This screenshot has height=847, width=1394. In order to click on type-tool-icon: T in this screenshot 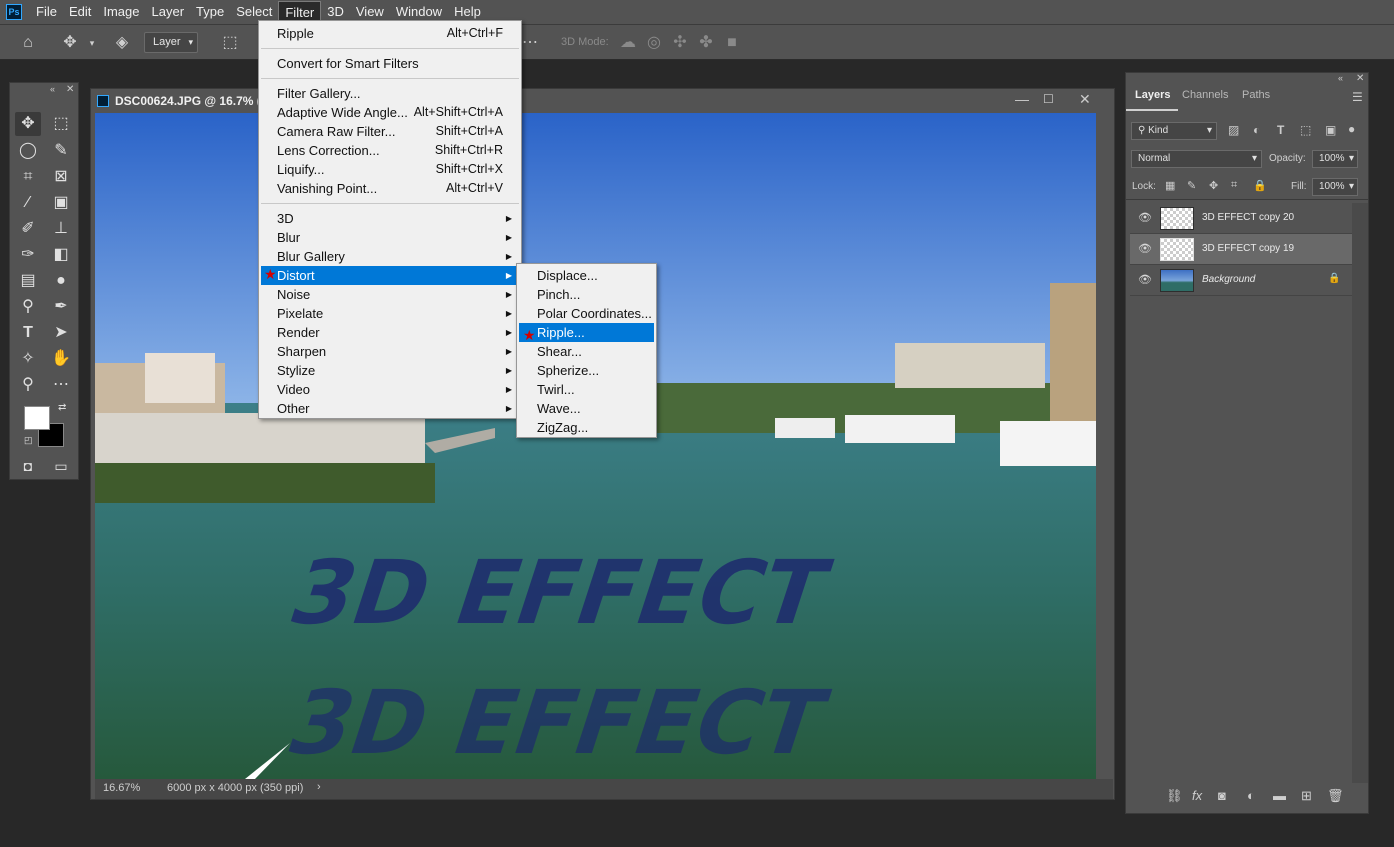, I will do `click(28, 333)`.